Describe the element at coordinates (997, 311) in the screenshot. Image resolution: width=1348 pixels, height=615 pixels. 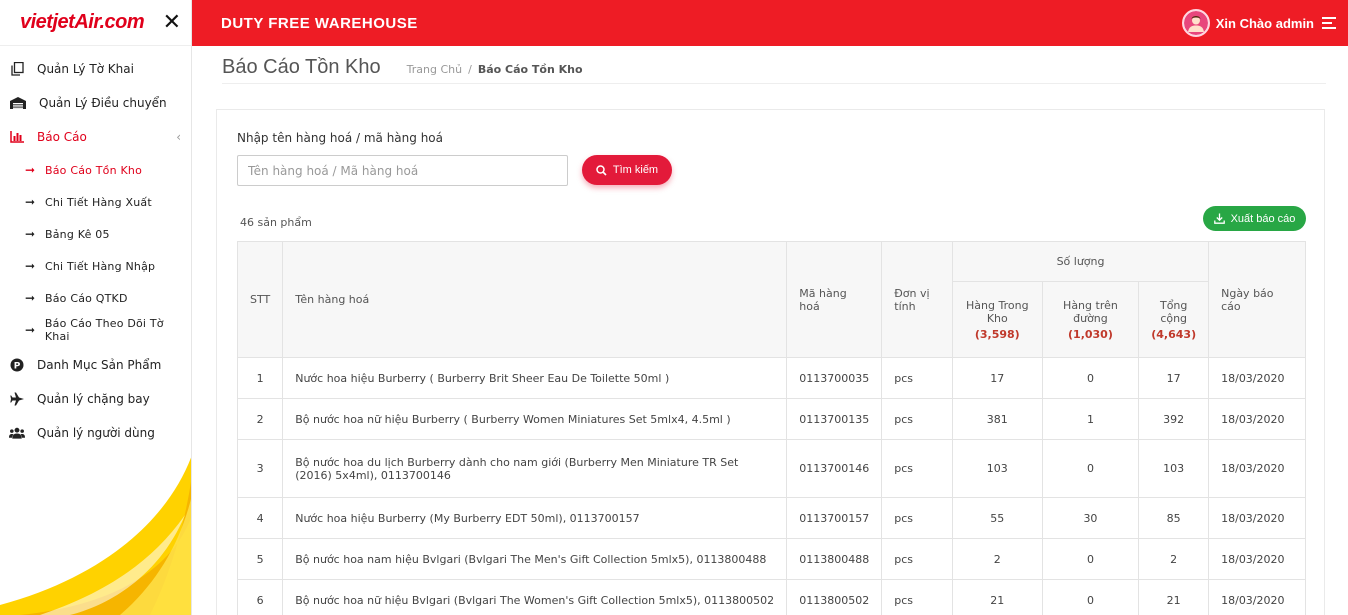
I see `header-in-stock-label: Hàng Trong Kho` at that location.